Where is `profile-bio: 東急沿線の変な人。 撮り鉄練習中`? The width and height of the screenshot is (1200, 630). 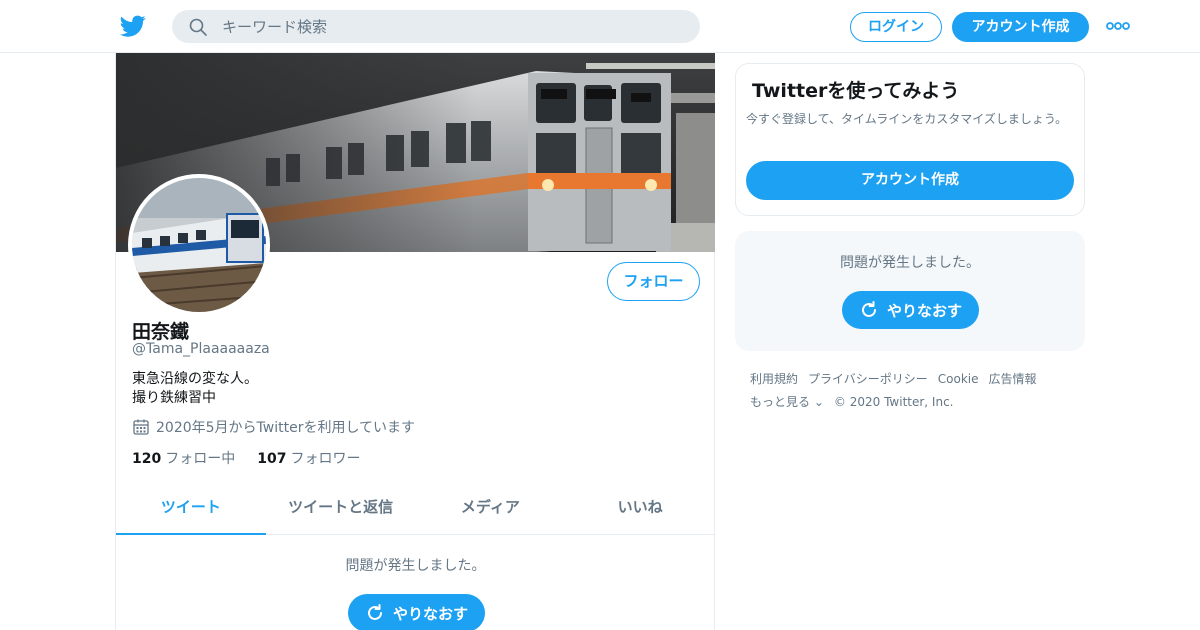 profile-bio: 東急沿線の変な人。 撮り鉄練習中 is located at coordinates (195, 389).